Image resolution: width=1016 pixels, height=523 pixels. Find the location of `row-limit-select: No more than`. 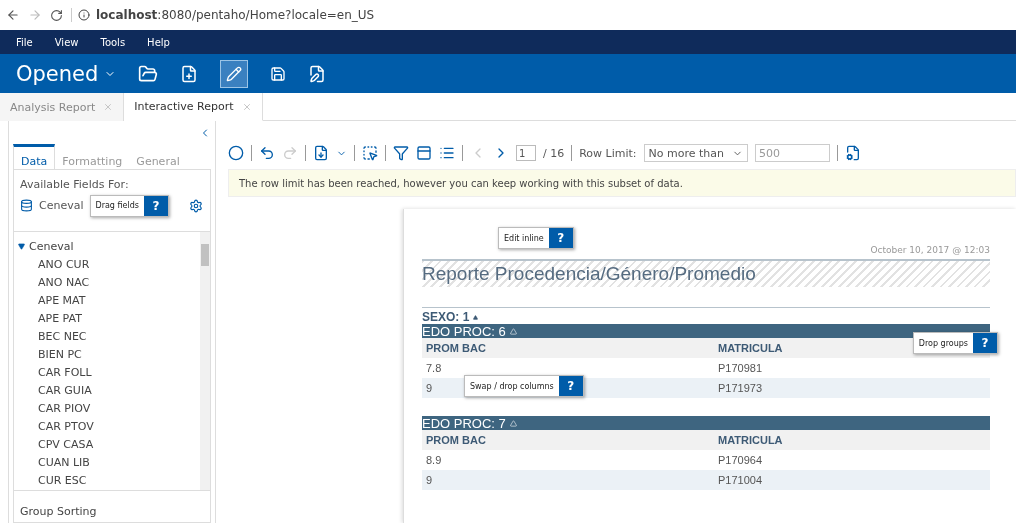

row-limit-select: No more than is located at coordinates (695, 153).